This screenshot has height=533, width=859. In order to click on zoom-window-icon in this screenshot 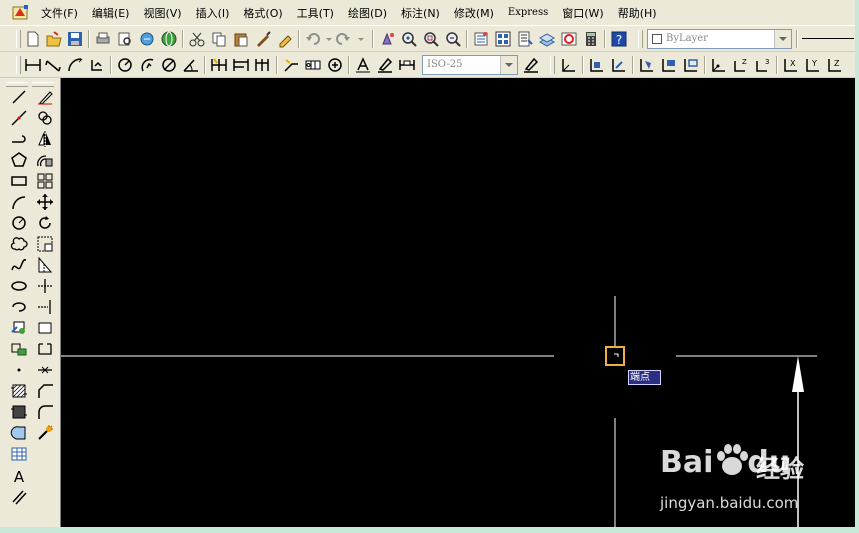, I will do `click(431, 39)`.